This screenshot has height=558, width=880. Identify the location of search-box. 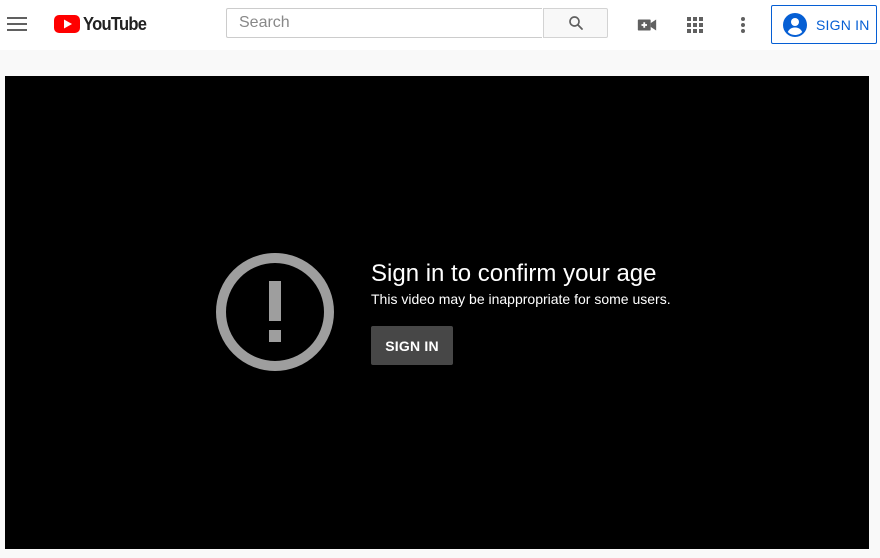
(384, 23).